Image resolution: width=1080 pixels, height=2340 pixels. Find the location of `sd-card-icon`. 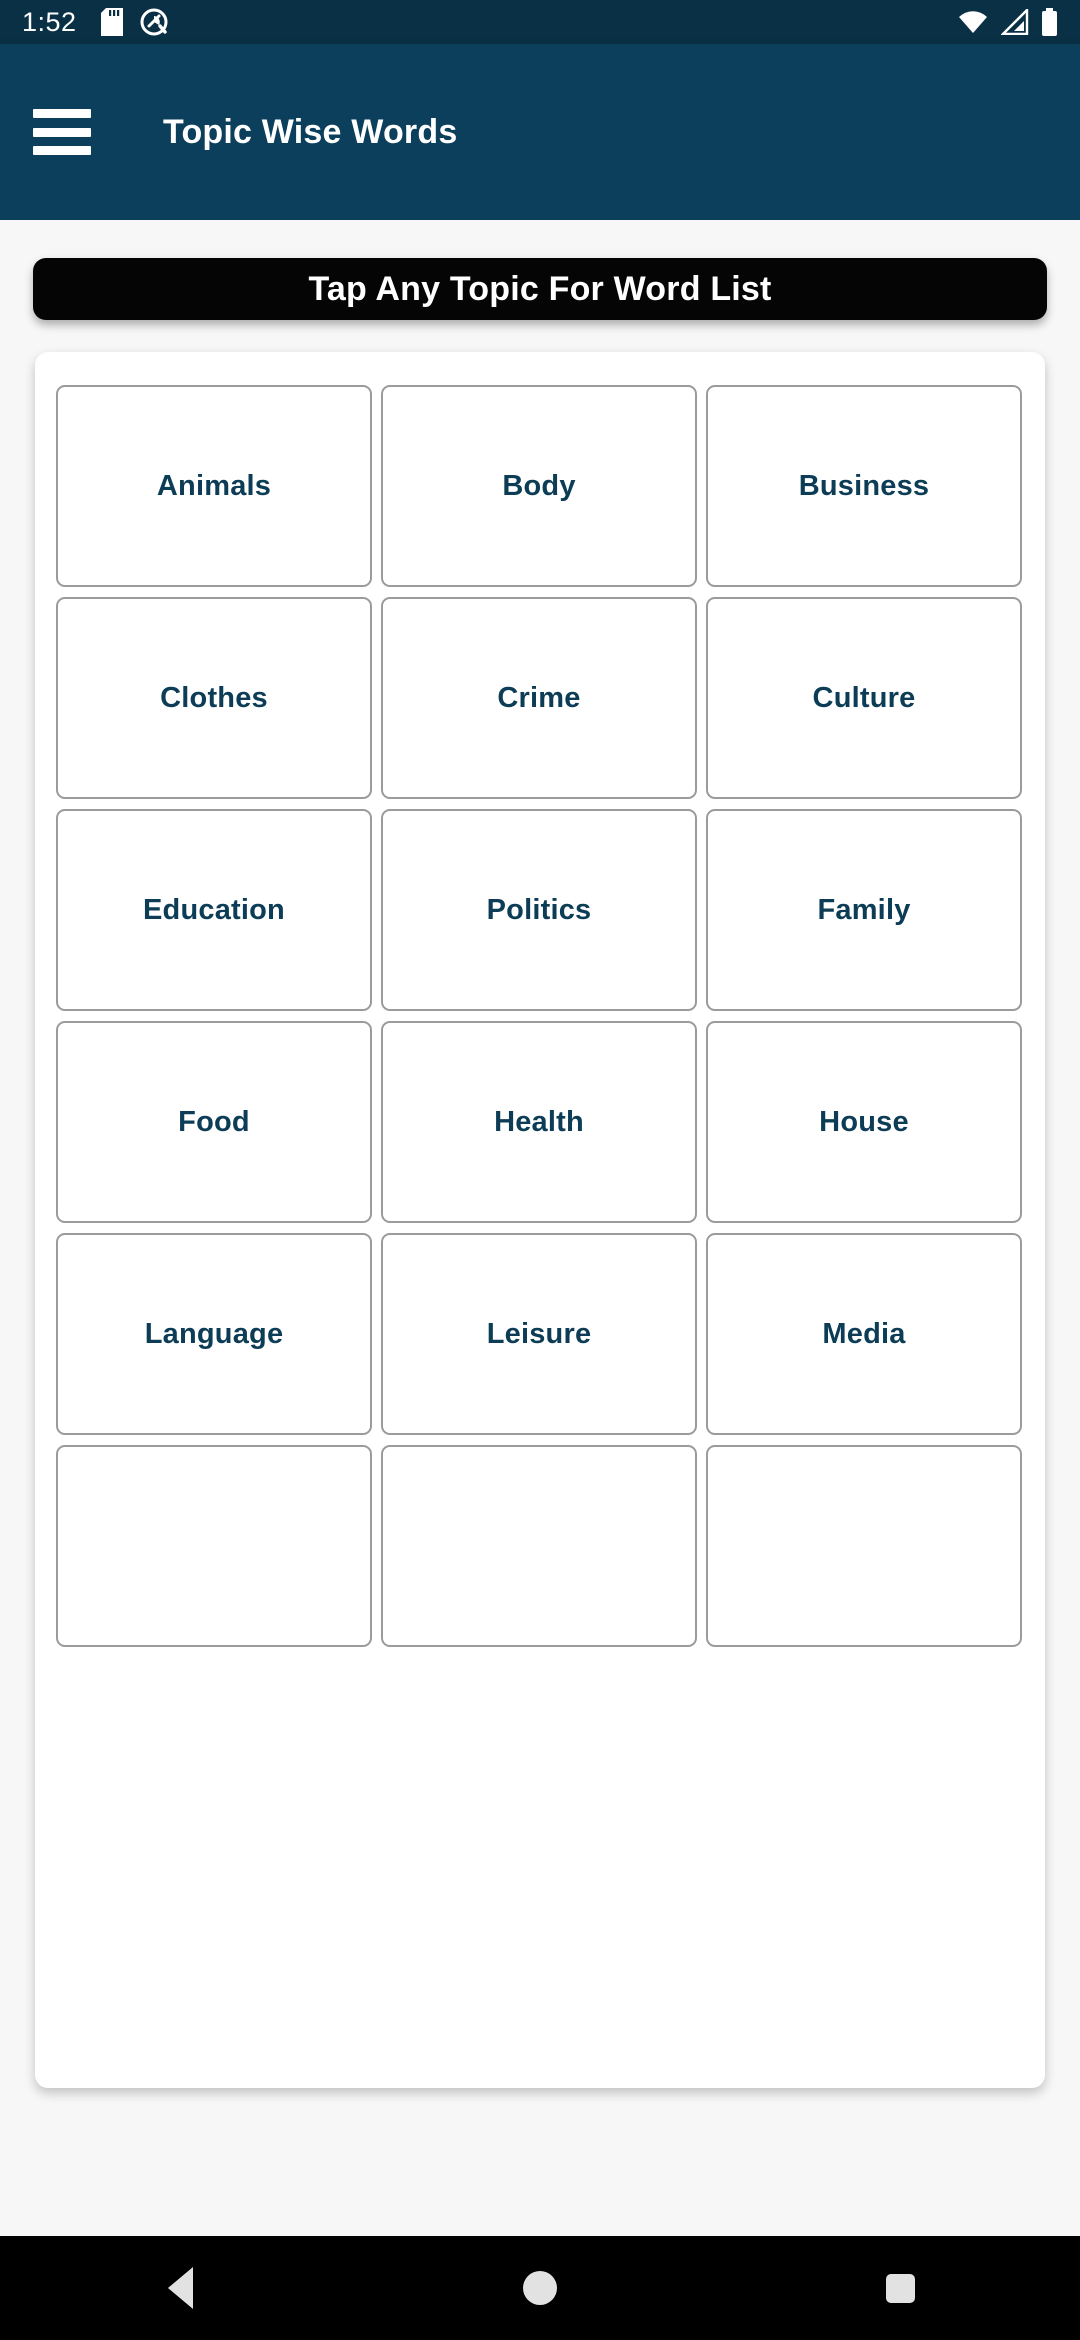

sd-card-icon is located at coordinates (111, 22).